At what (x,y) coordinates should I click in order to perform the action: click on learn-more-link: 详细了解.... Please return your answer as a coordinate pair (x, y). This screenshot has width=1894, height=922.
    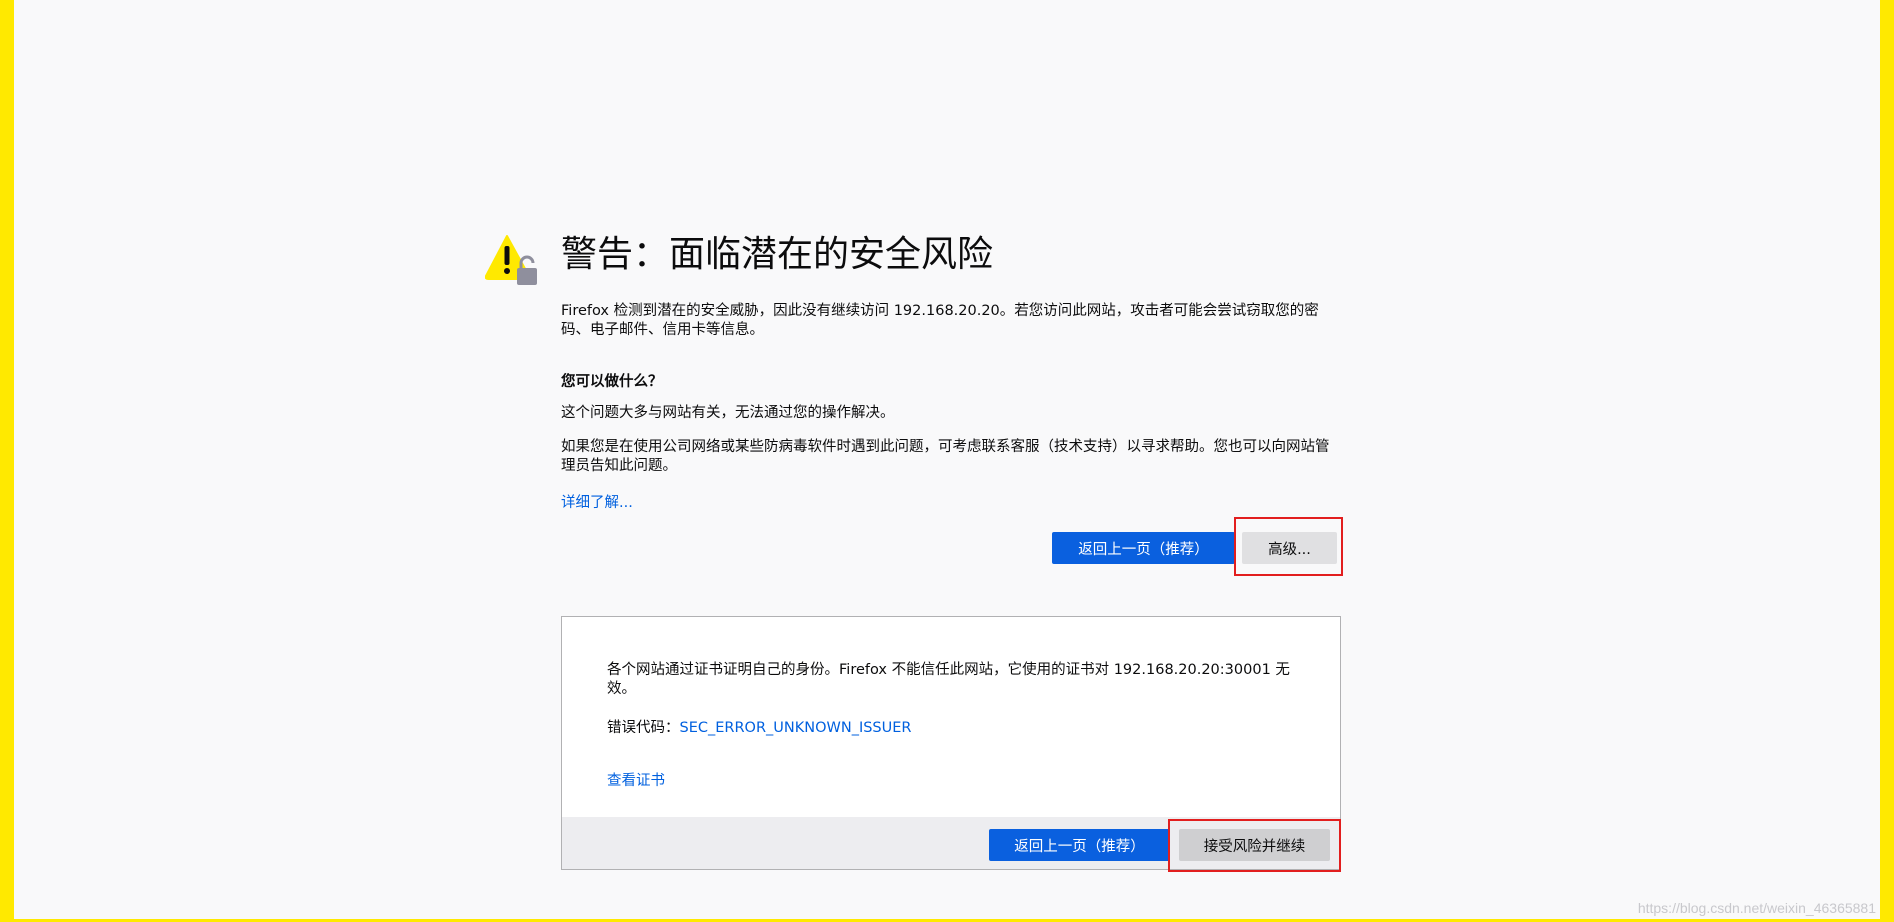
    Looking at the image, I should click on (597, 501).